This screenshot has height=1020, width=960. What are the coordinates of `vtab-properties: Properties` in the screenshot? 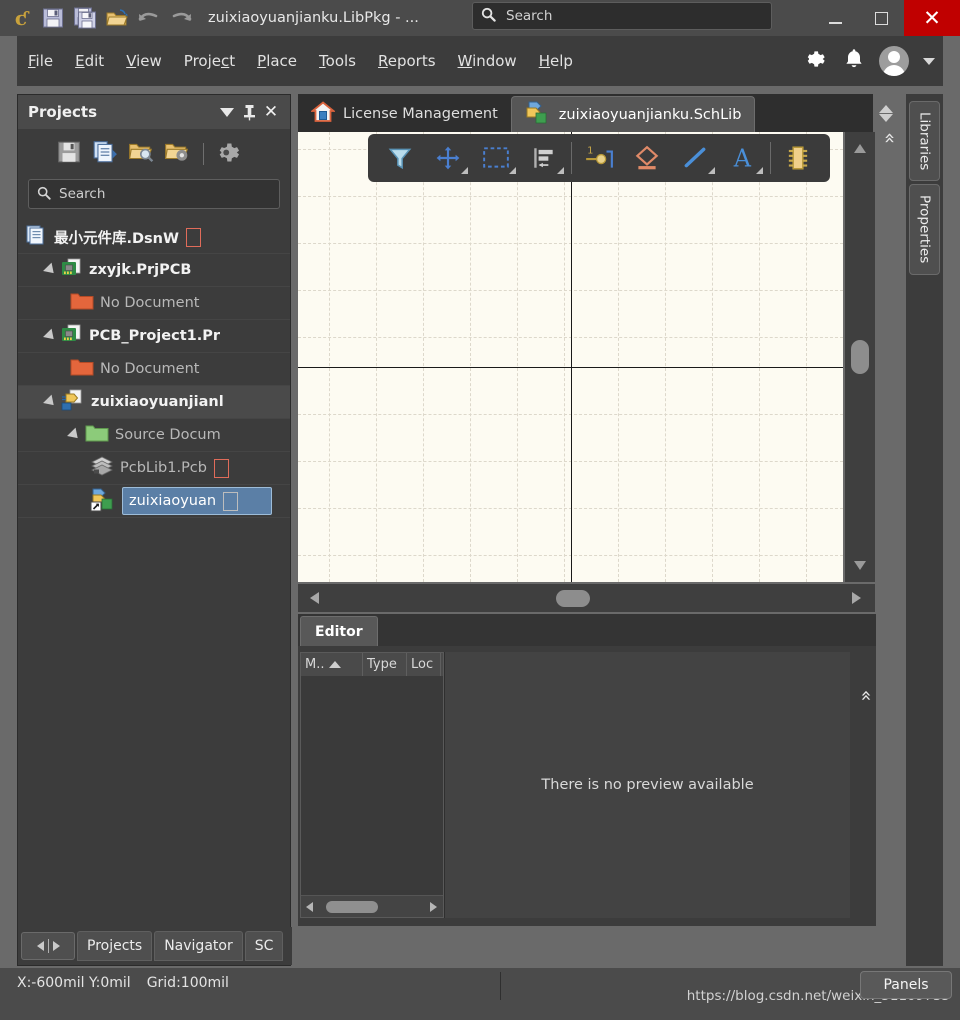 It's located at (924, 229).